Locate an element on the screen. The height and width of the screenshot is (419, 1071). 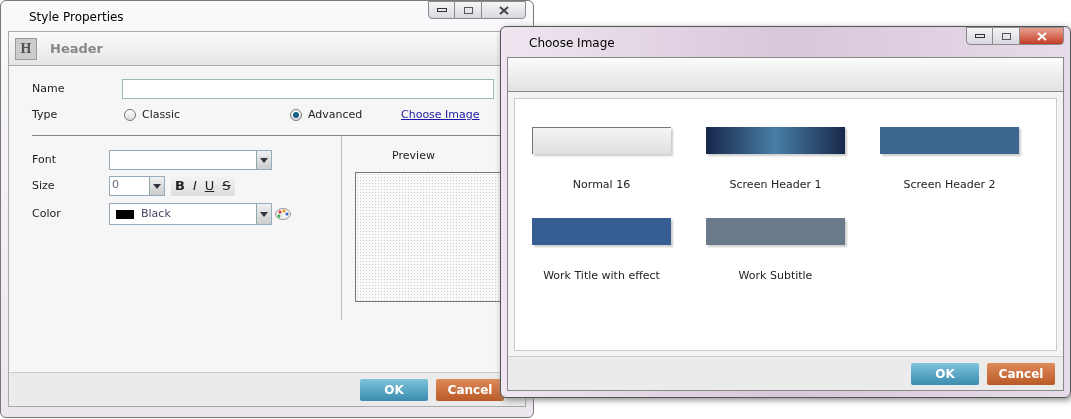
image-label: Work Subtitle is located at coordinates (775, 275).